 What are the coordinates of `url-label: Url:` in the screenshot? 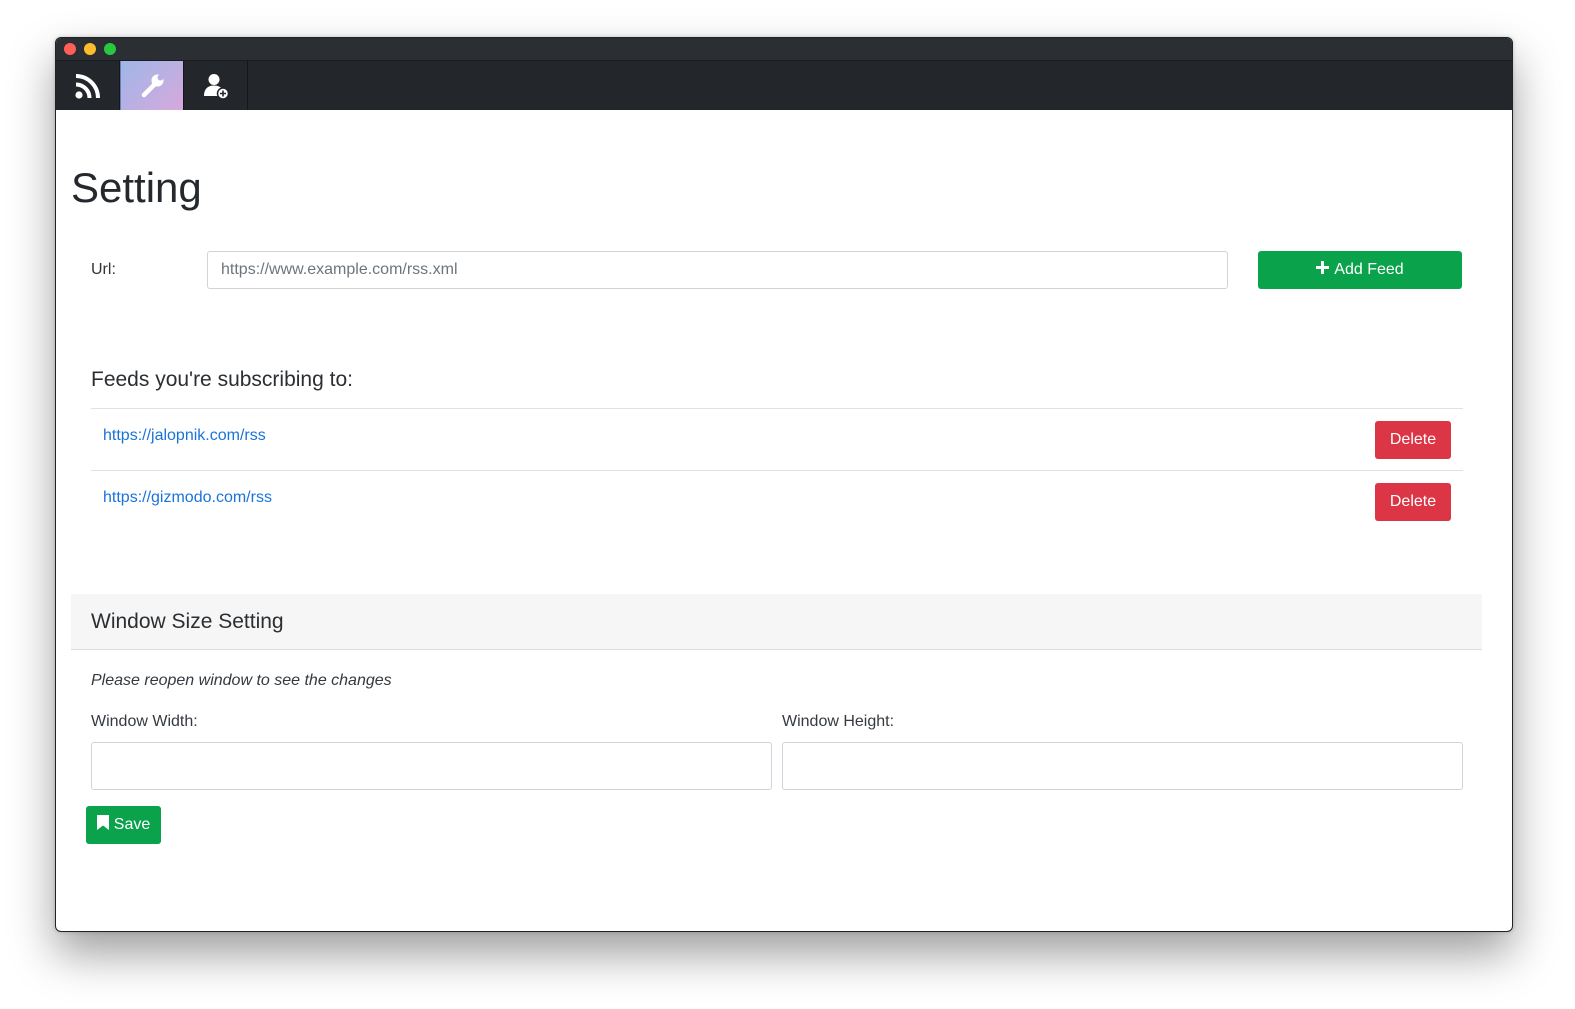 It's located at (103, 269).